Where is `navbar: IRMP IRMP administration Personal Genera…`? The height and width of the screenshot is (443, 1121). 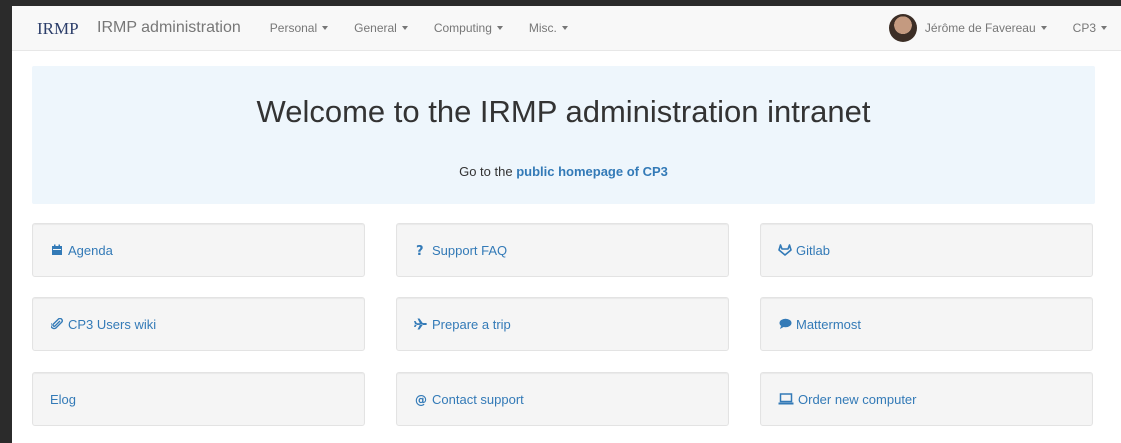 navbar: IRMP IRMP administration Personal Genera… is located at coordinates (566, 28).